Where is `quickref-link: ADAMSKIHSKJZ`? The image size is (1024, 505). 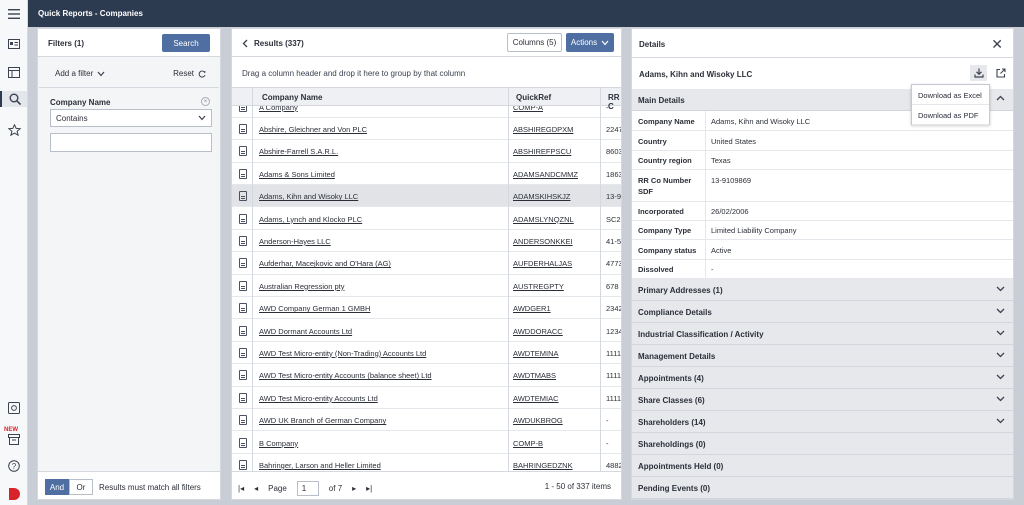 quickref-link: ADAMSKIHSKJZ is located at coordinates (542, 196).